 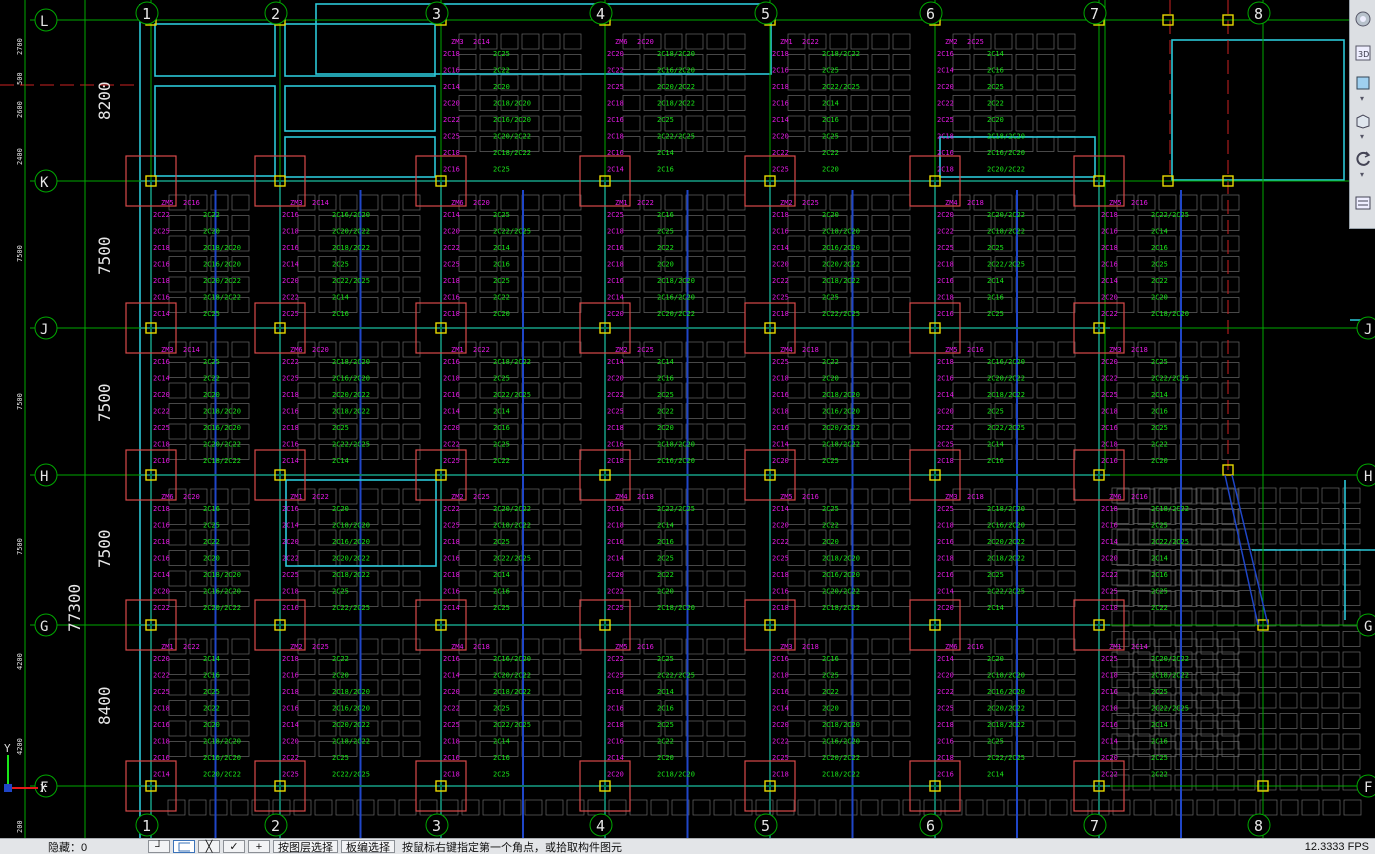 What do you see at coordinates (368, 847) in the screenshot?
I see `slab-select-button: 板编选择` at bounding box center [368, 847].